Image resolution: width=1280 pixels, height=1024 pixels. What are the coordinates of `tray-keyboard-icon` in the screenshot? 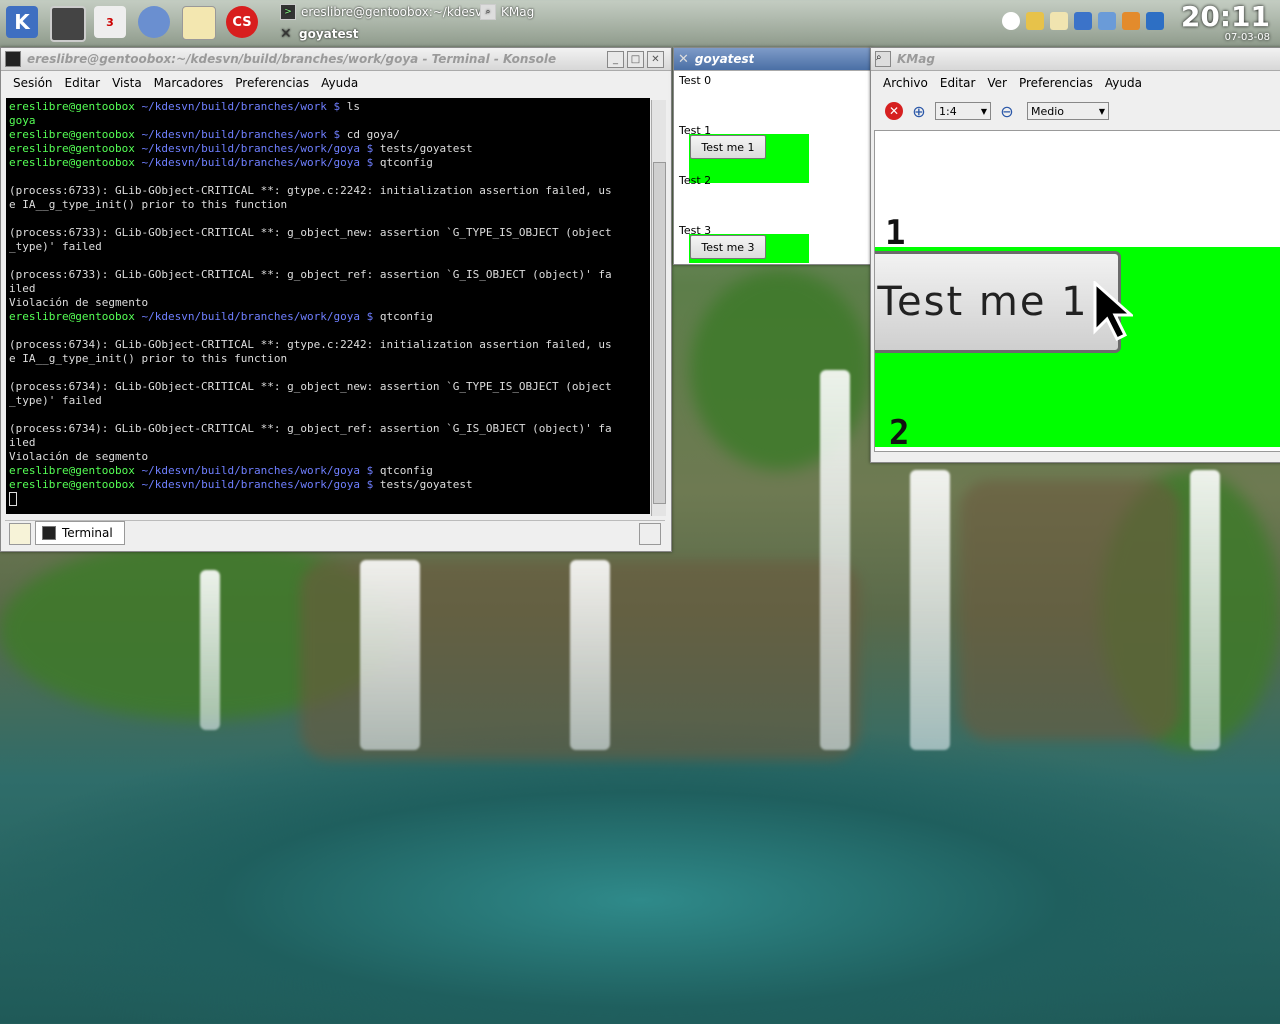 It's located at (1083, 21).